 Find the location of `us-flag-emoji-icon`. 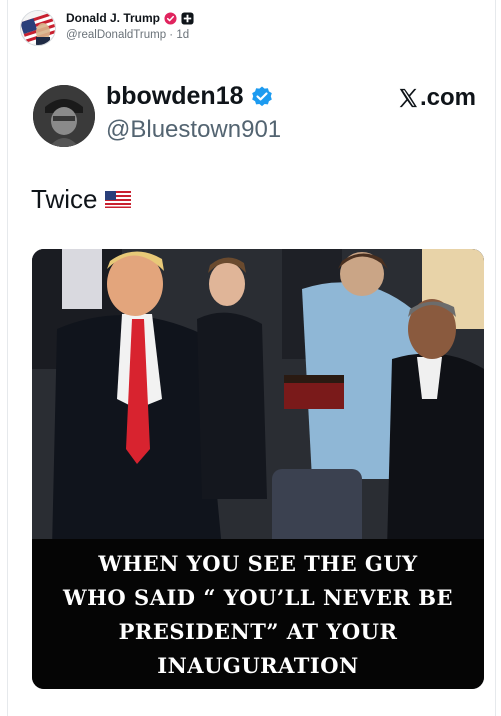

us-flag-emoji-icon is located at coordinates (118, 199).